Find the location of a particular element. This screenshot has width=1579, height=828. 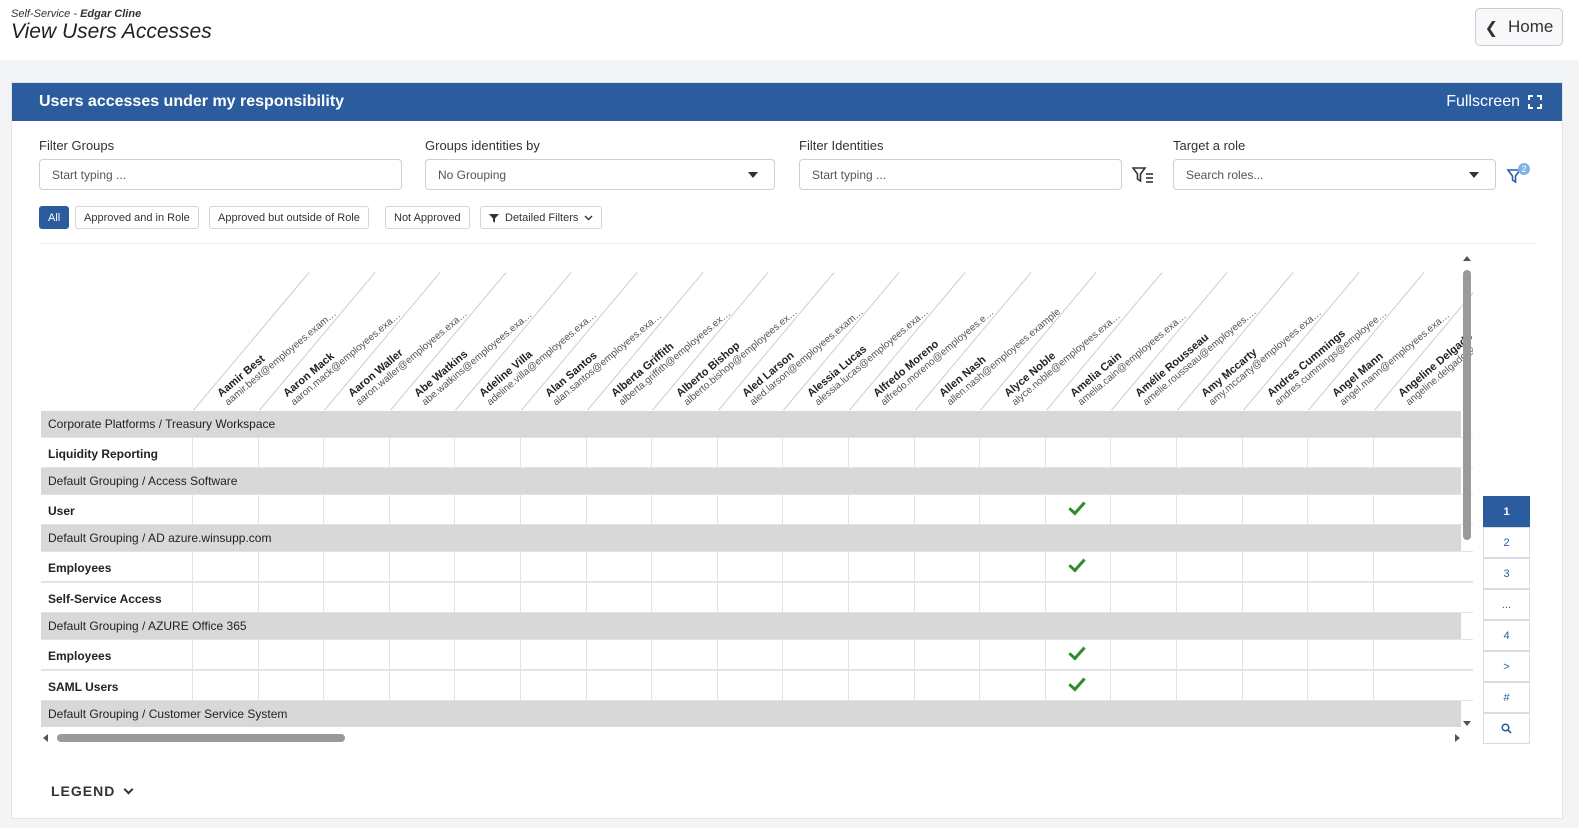

user-column-header: Aled Larson aled.larson@employees.example is located at coordinates (803, 352).